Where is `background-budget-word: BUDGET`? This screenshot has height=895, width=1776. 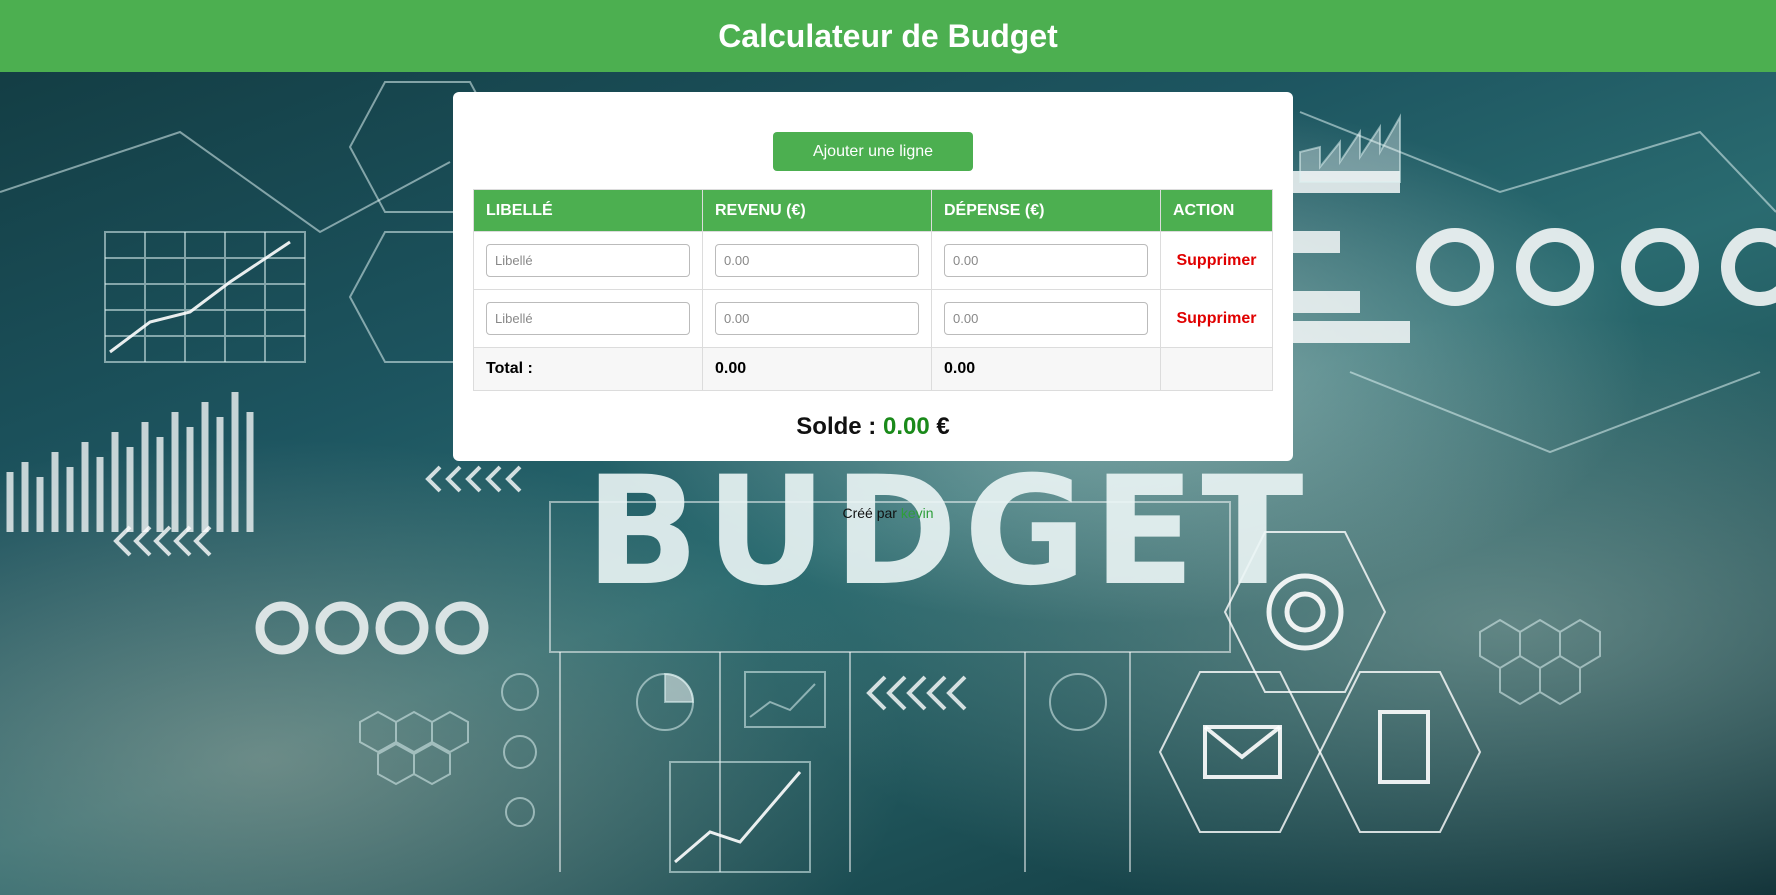
background-budget-word: BUDGET is located at coordinates (947, 532).